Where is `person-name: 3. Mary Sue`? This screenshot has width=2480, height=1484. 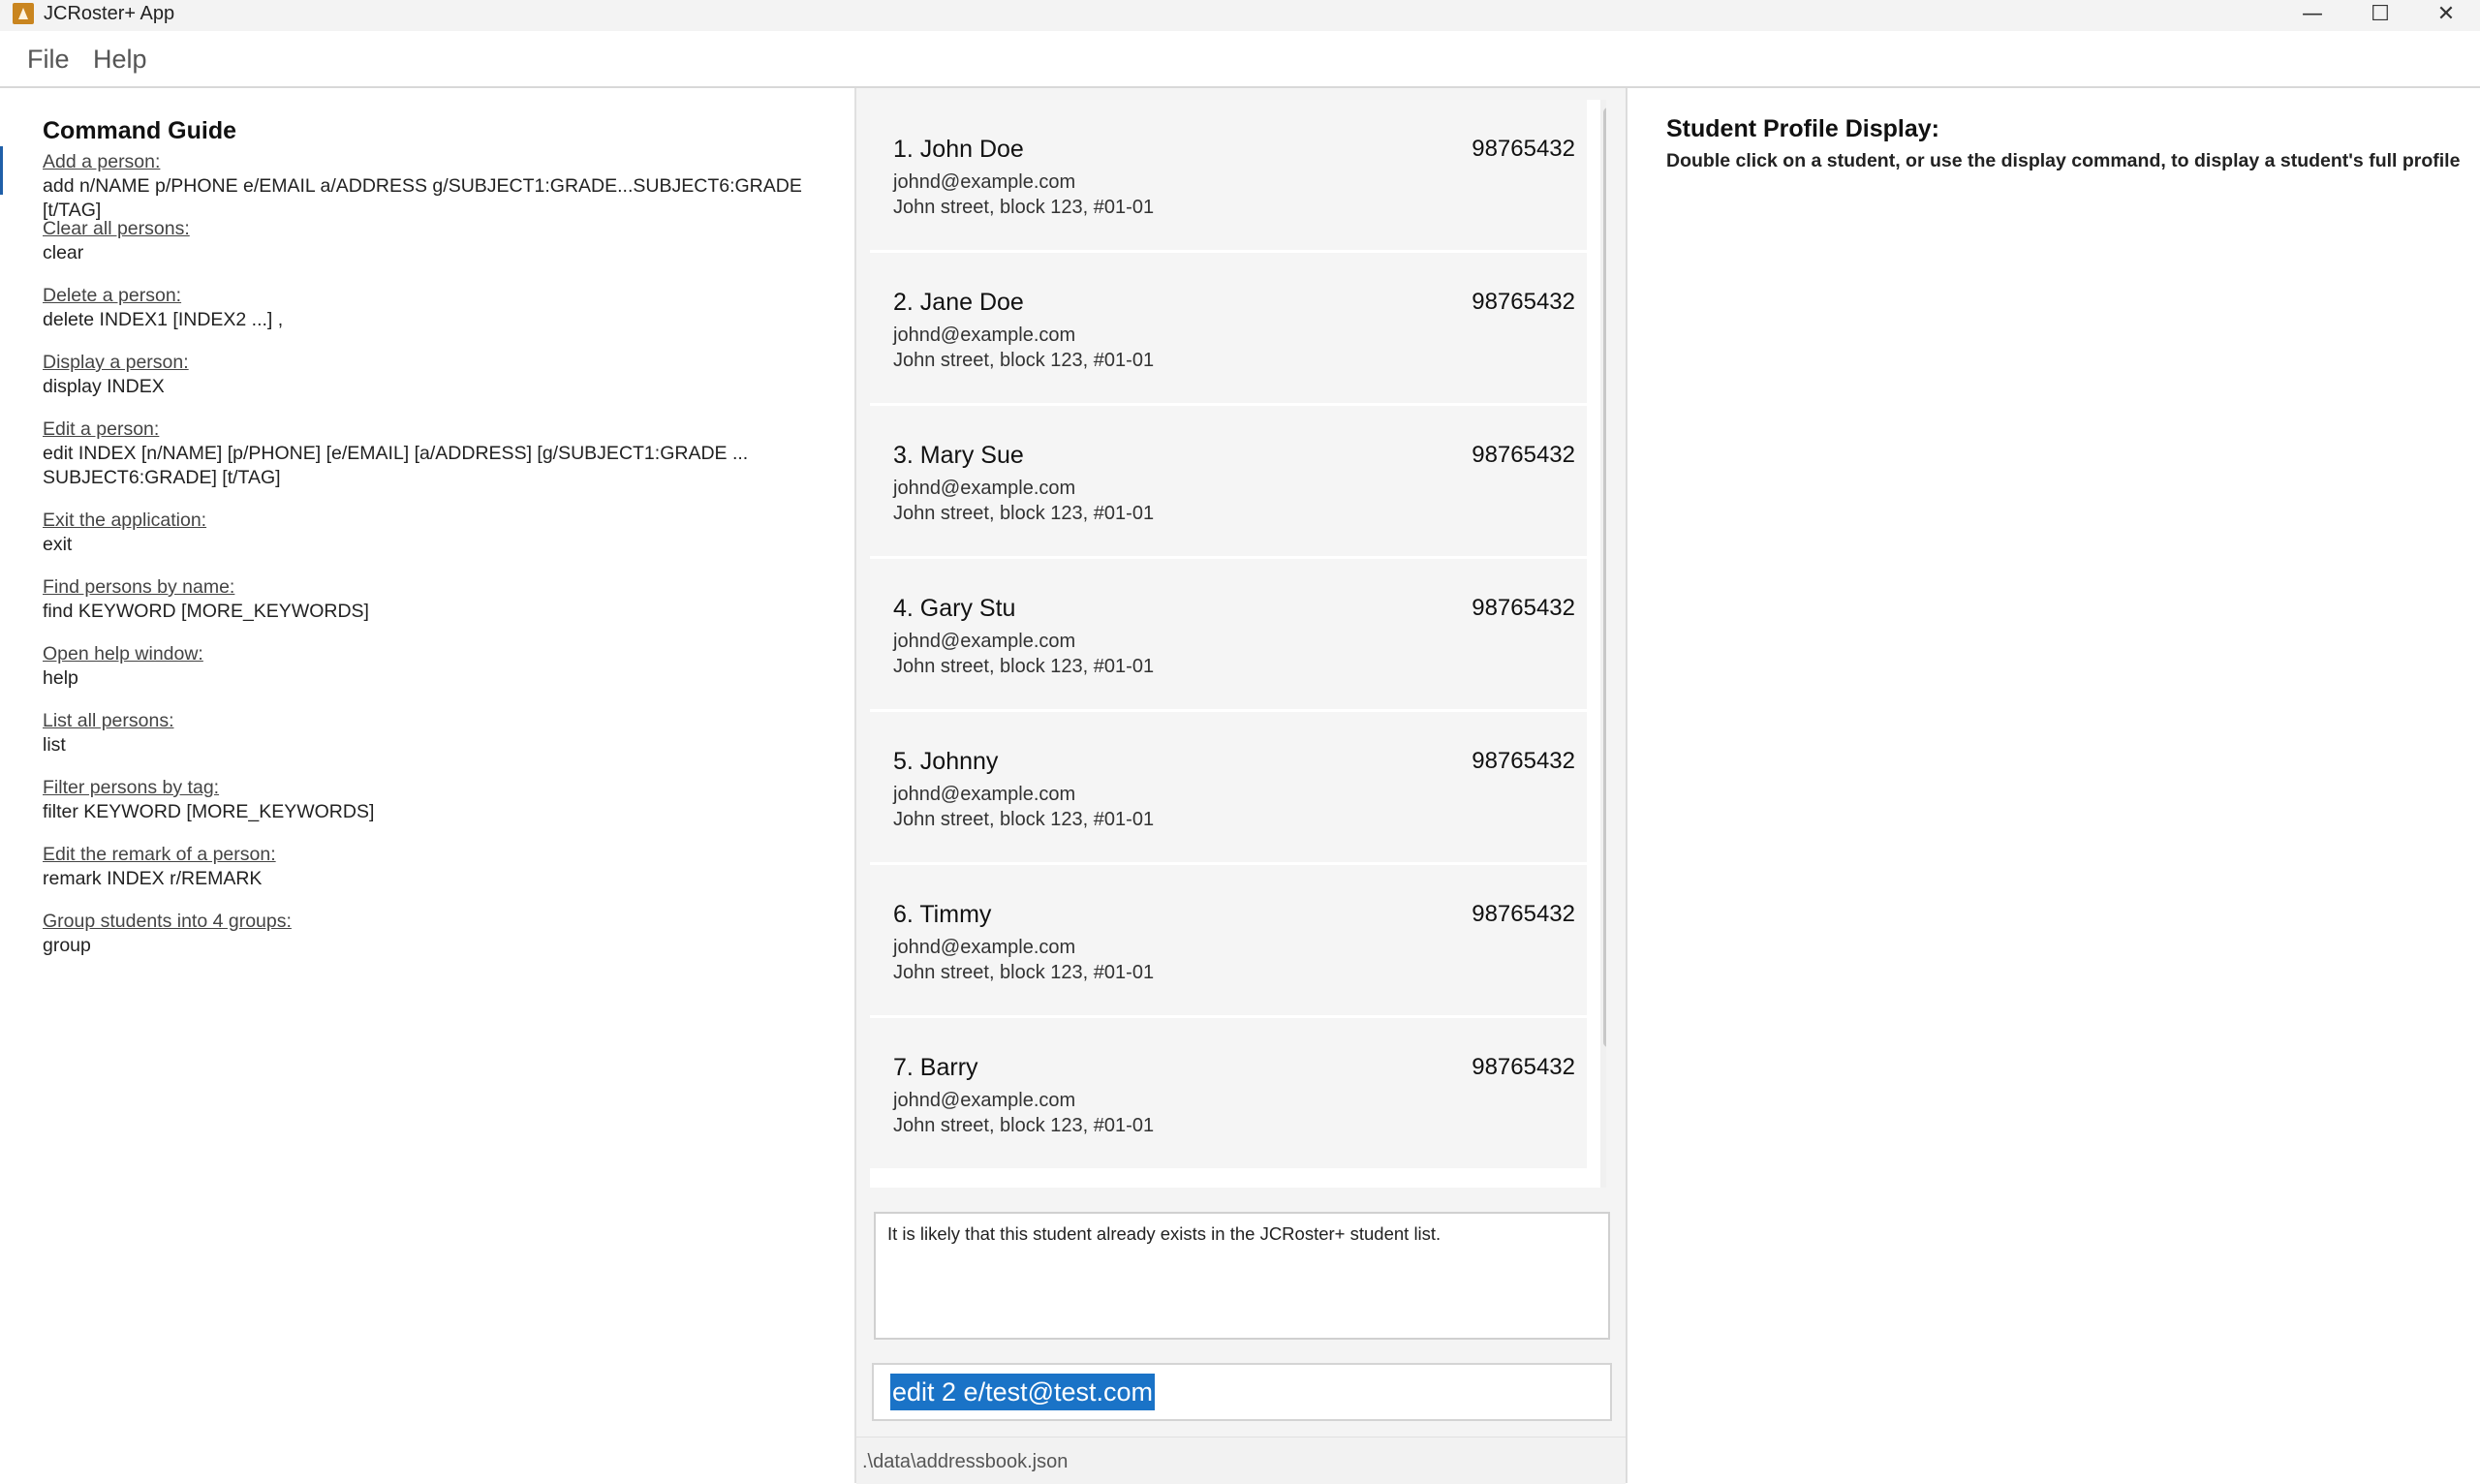 person-name: 3. Mary Sue is located at coordinates (958, 455).